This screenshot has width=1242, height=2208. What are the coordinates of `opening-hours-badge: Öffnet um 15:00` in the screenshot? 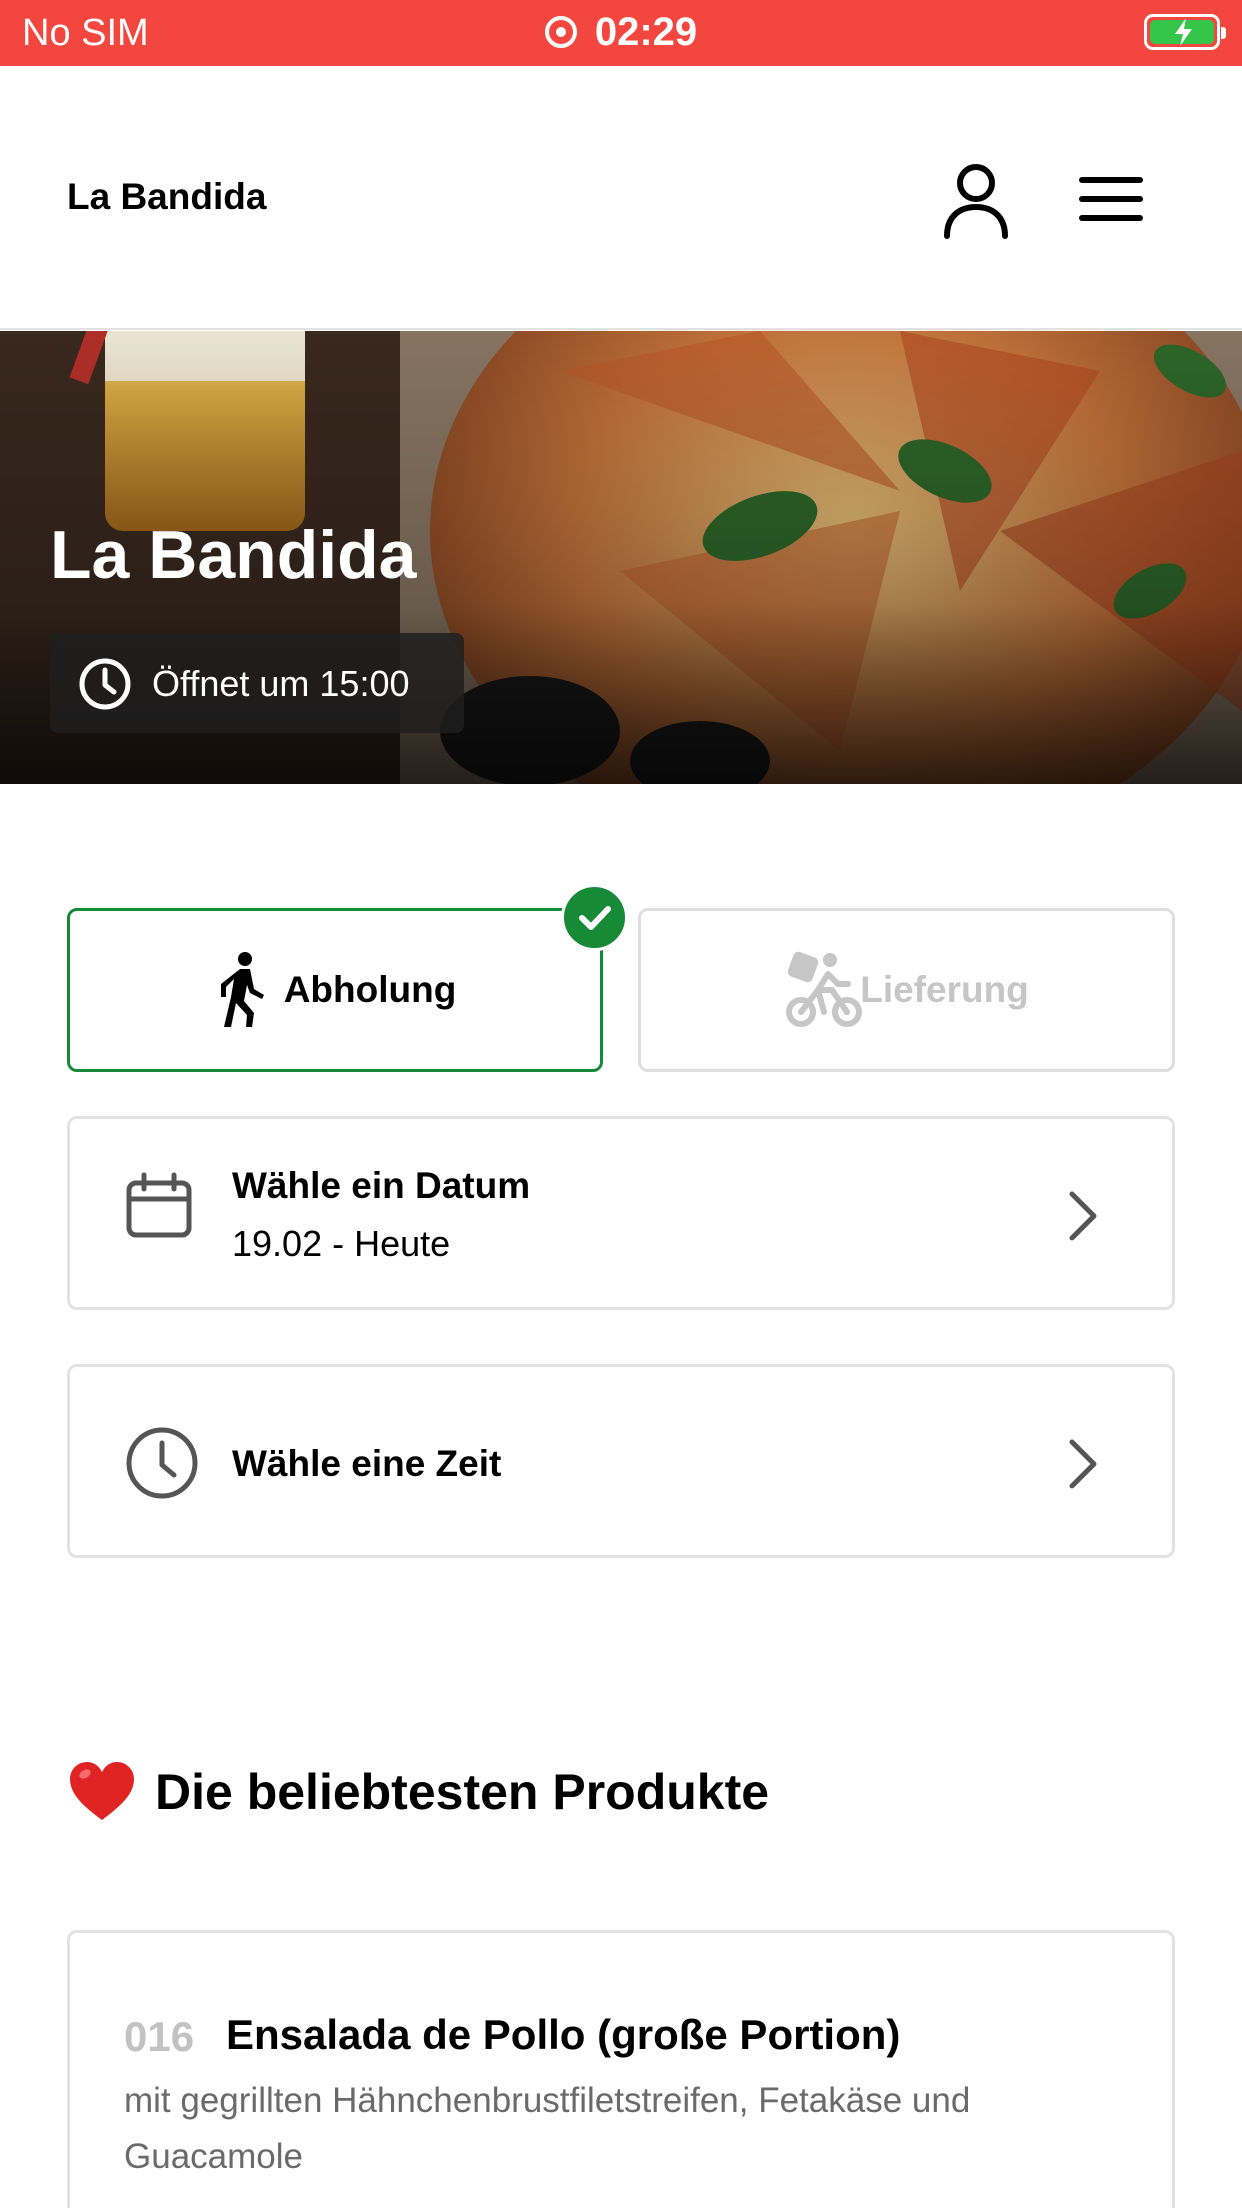 It's located at (257, 683).